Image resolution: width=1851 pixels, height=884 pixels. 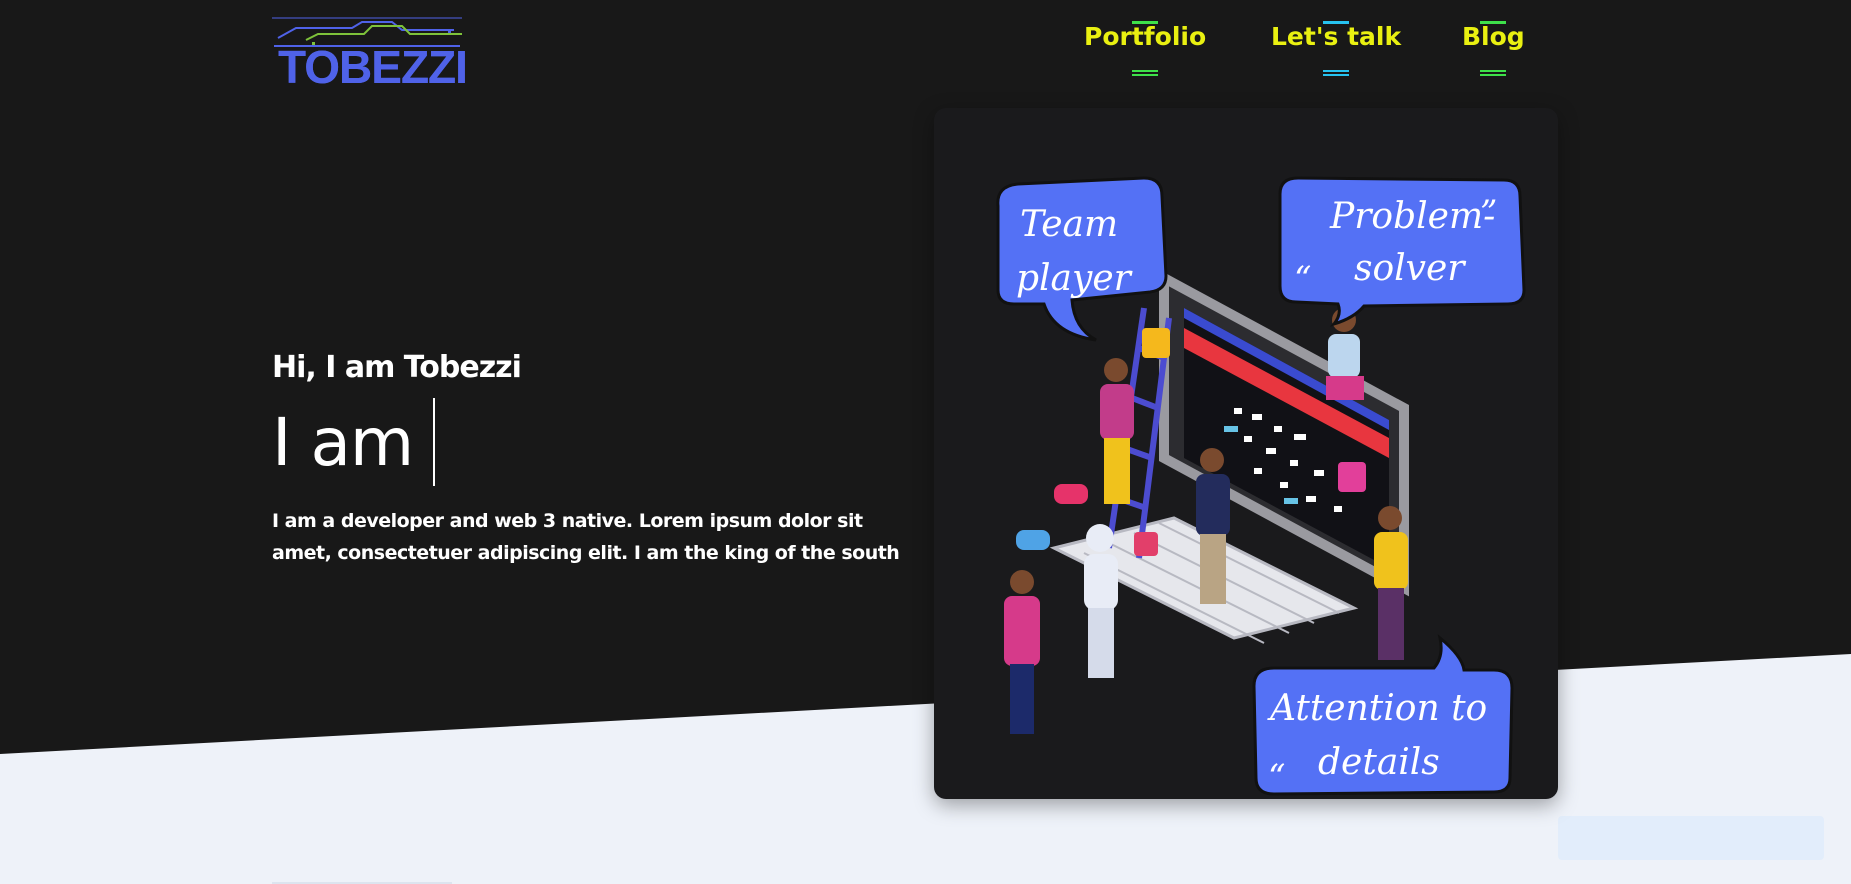 What do you see at coordinates (1117, 431) in the screenshot?
I see `person-ladder` at bounding box center [1117, 431].